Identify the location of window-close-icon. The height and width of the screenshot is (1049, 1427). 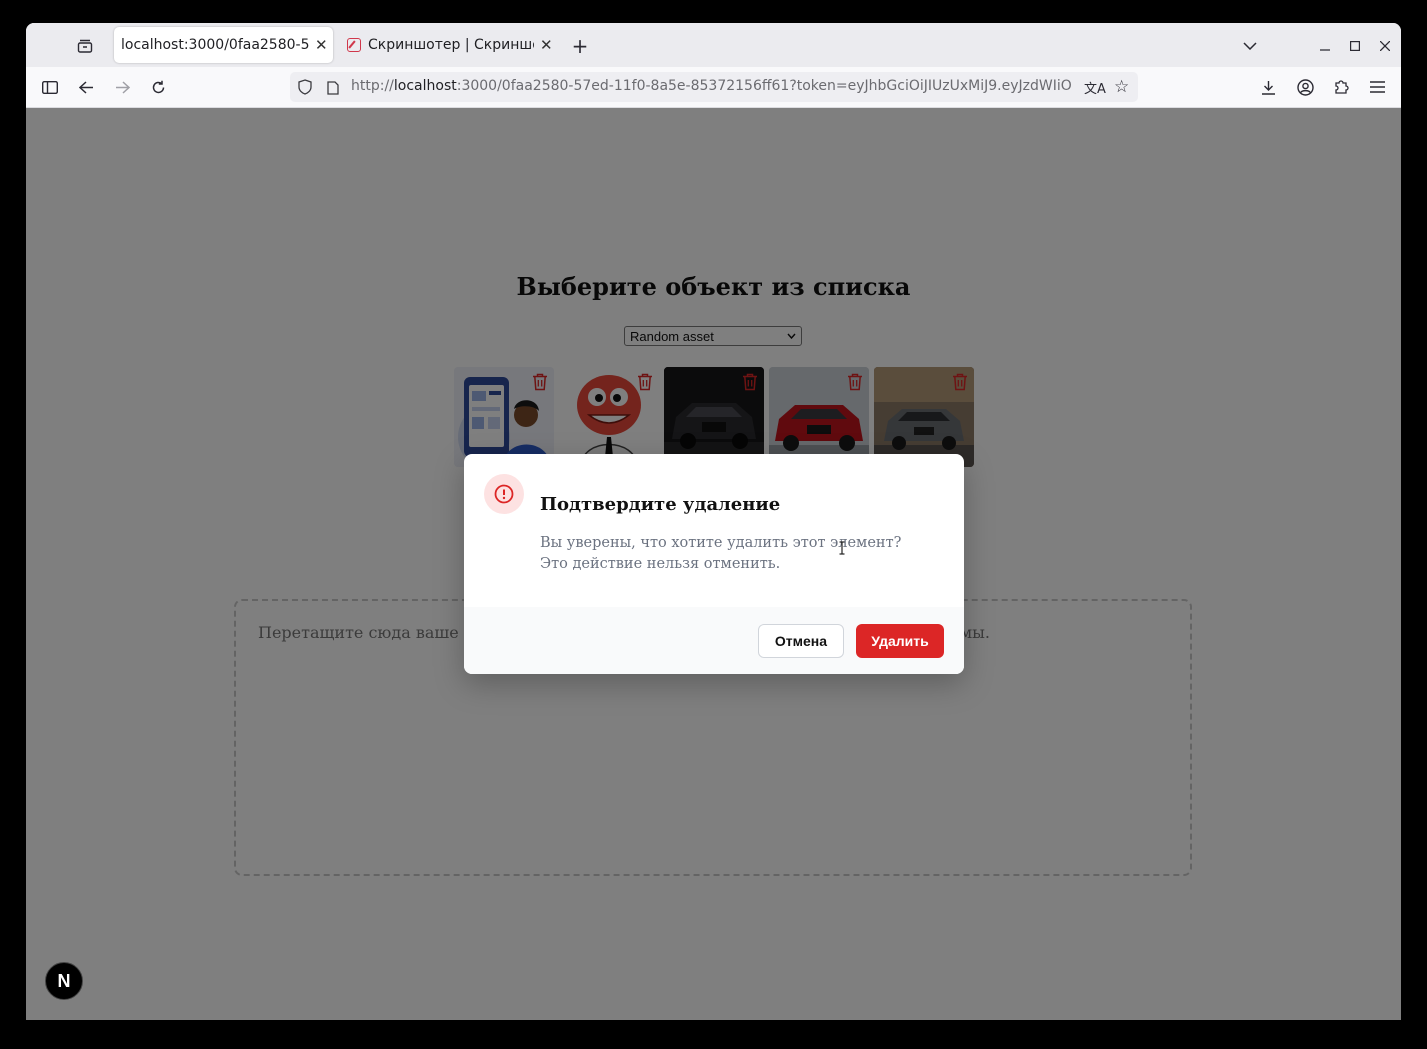
(1385, 46).